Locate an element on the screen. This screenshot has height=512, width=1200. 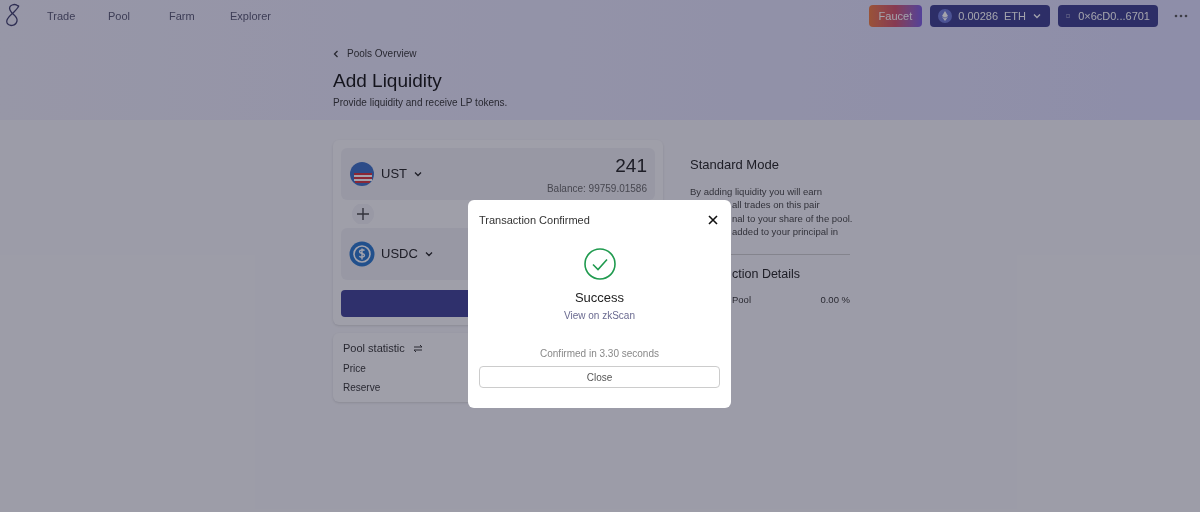
token-selector: UST is located at coordinates (386, 174).